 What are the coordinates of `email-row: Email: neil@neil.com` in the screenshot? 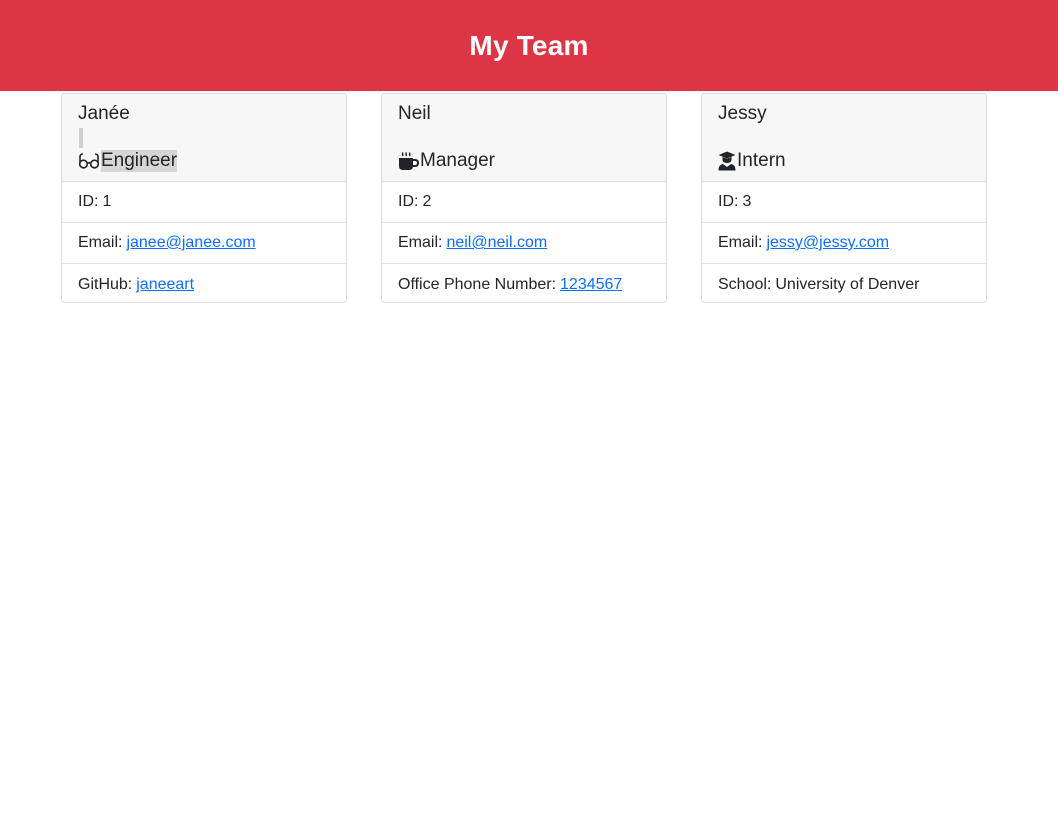 It's located at (524, 243).